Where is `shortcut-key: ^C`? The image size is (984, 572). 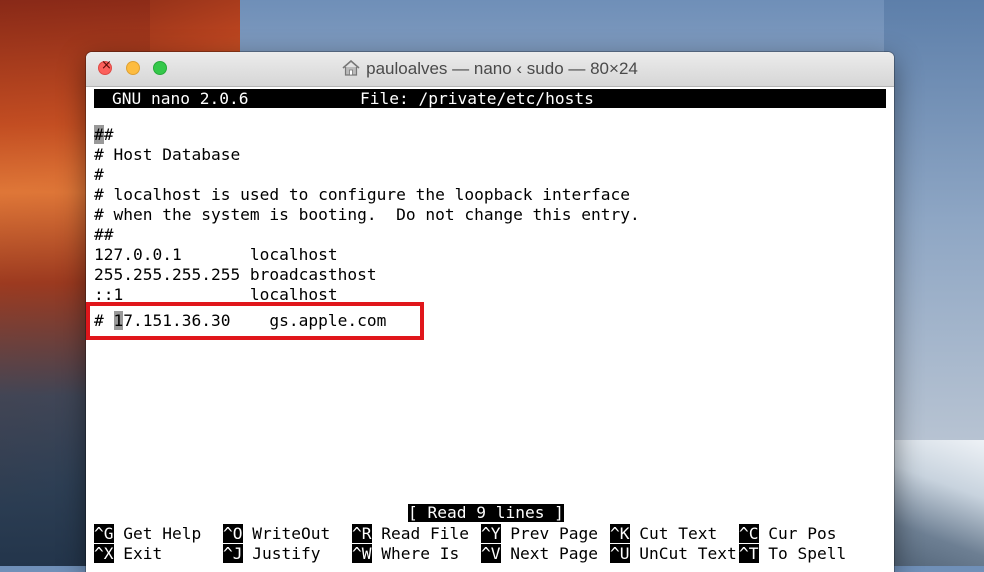
shortcut-key: ^C is located at coordinates (749, 533).